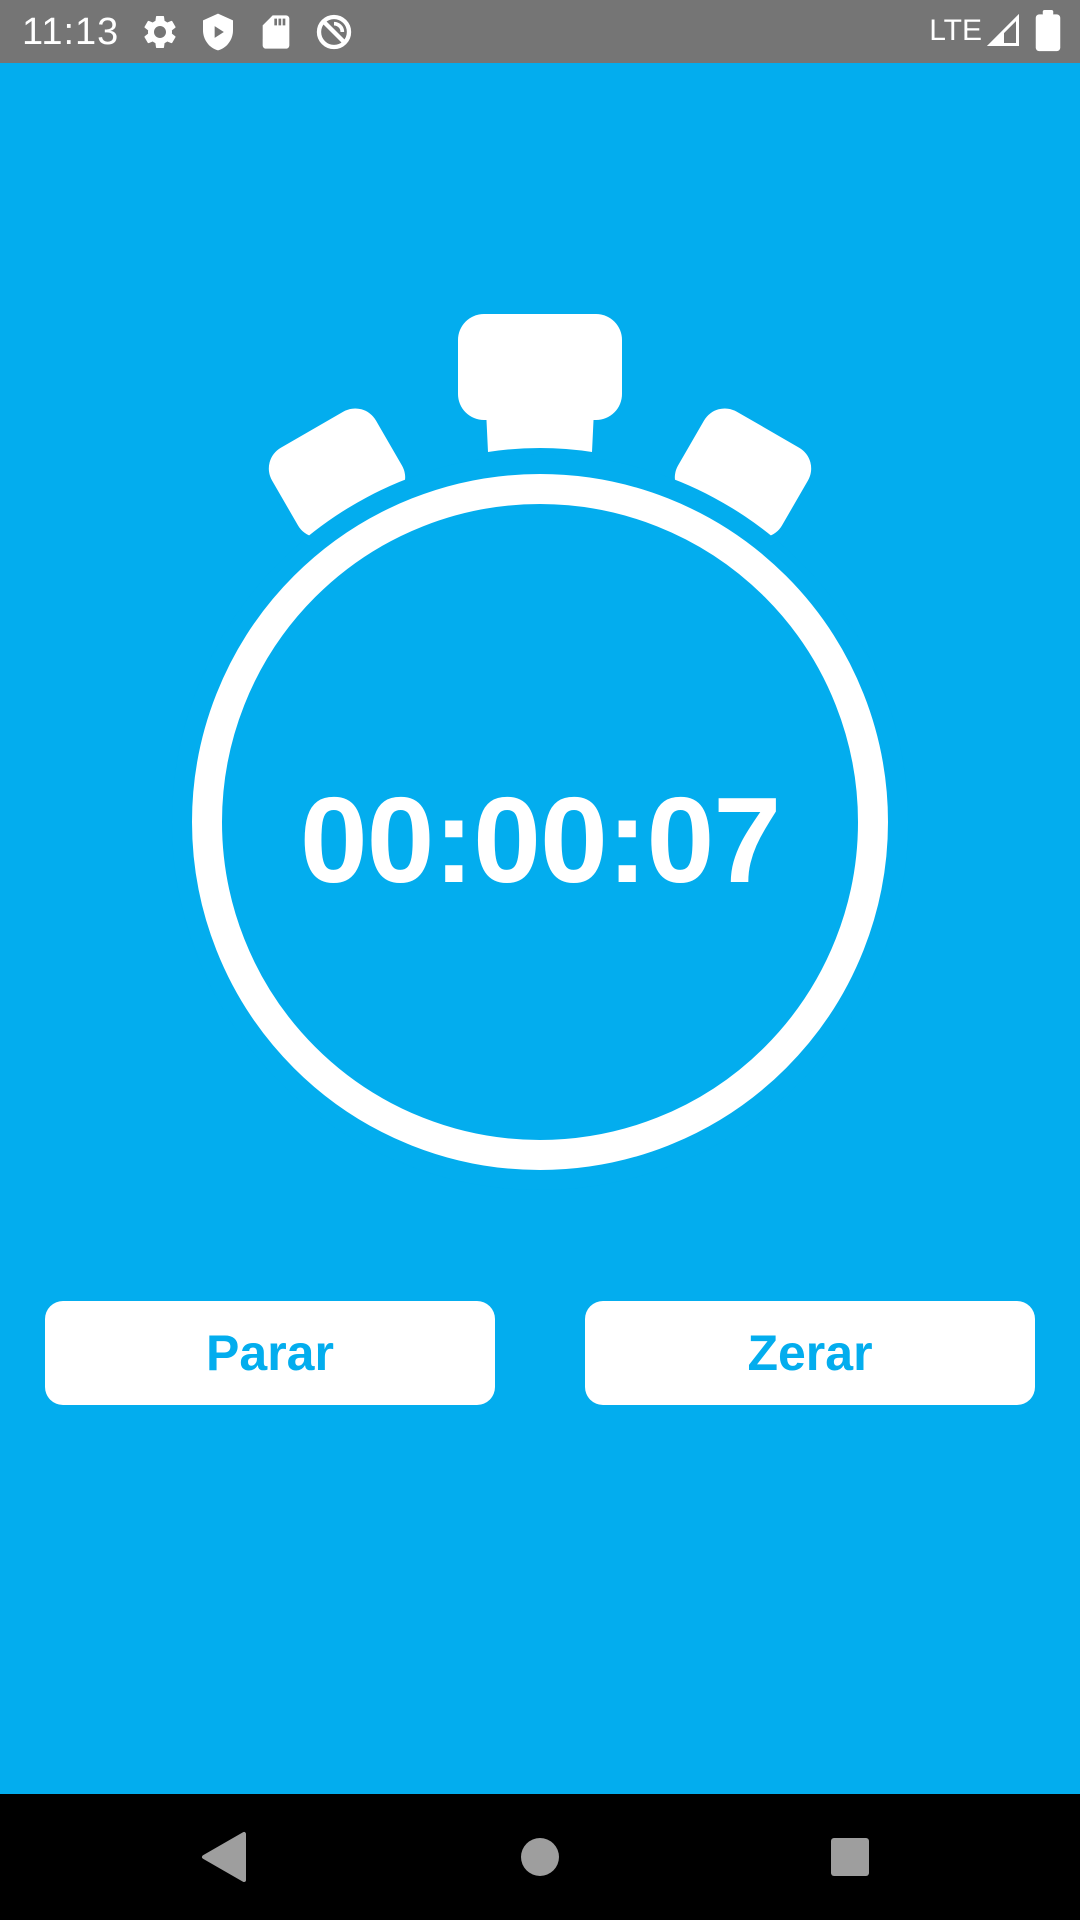 The width and height of the screenshot is (1080, 1920). Describe the element at coordinates (270, 1353) in the screenshot. I see `stop-button: Parar` at that location.